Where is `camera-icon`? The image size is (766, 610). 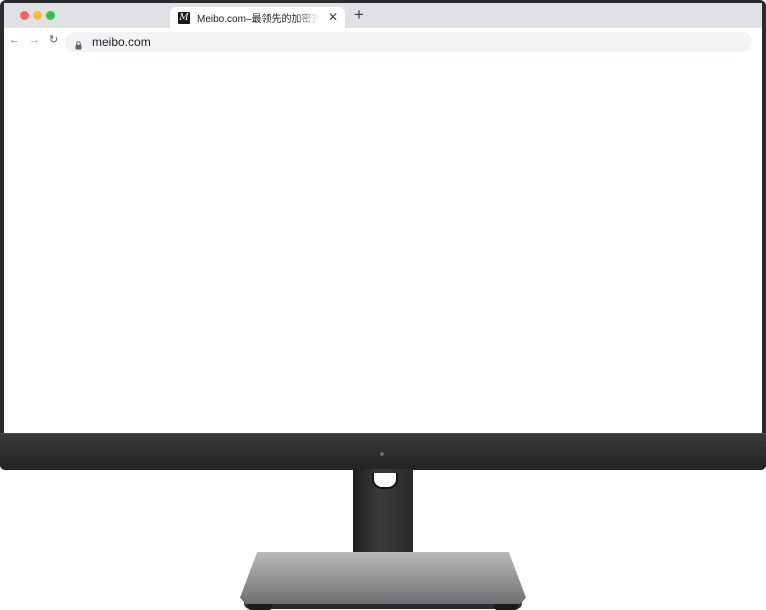
camera-icon is located at coordinates (382, 454).